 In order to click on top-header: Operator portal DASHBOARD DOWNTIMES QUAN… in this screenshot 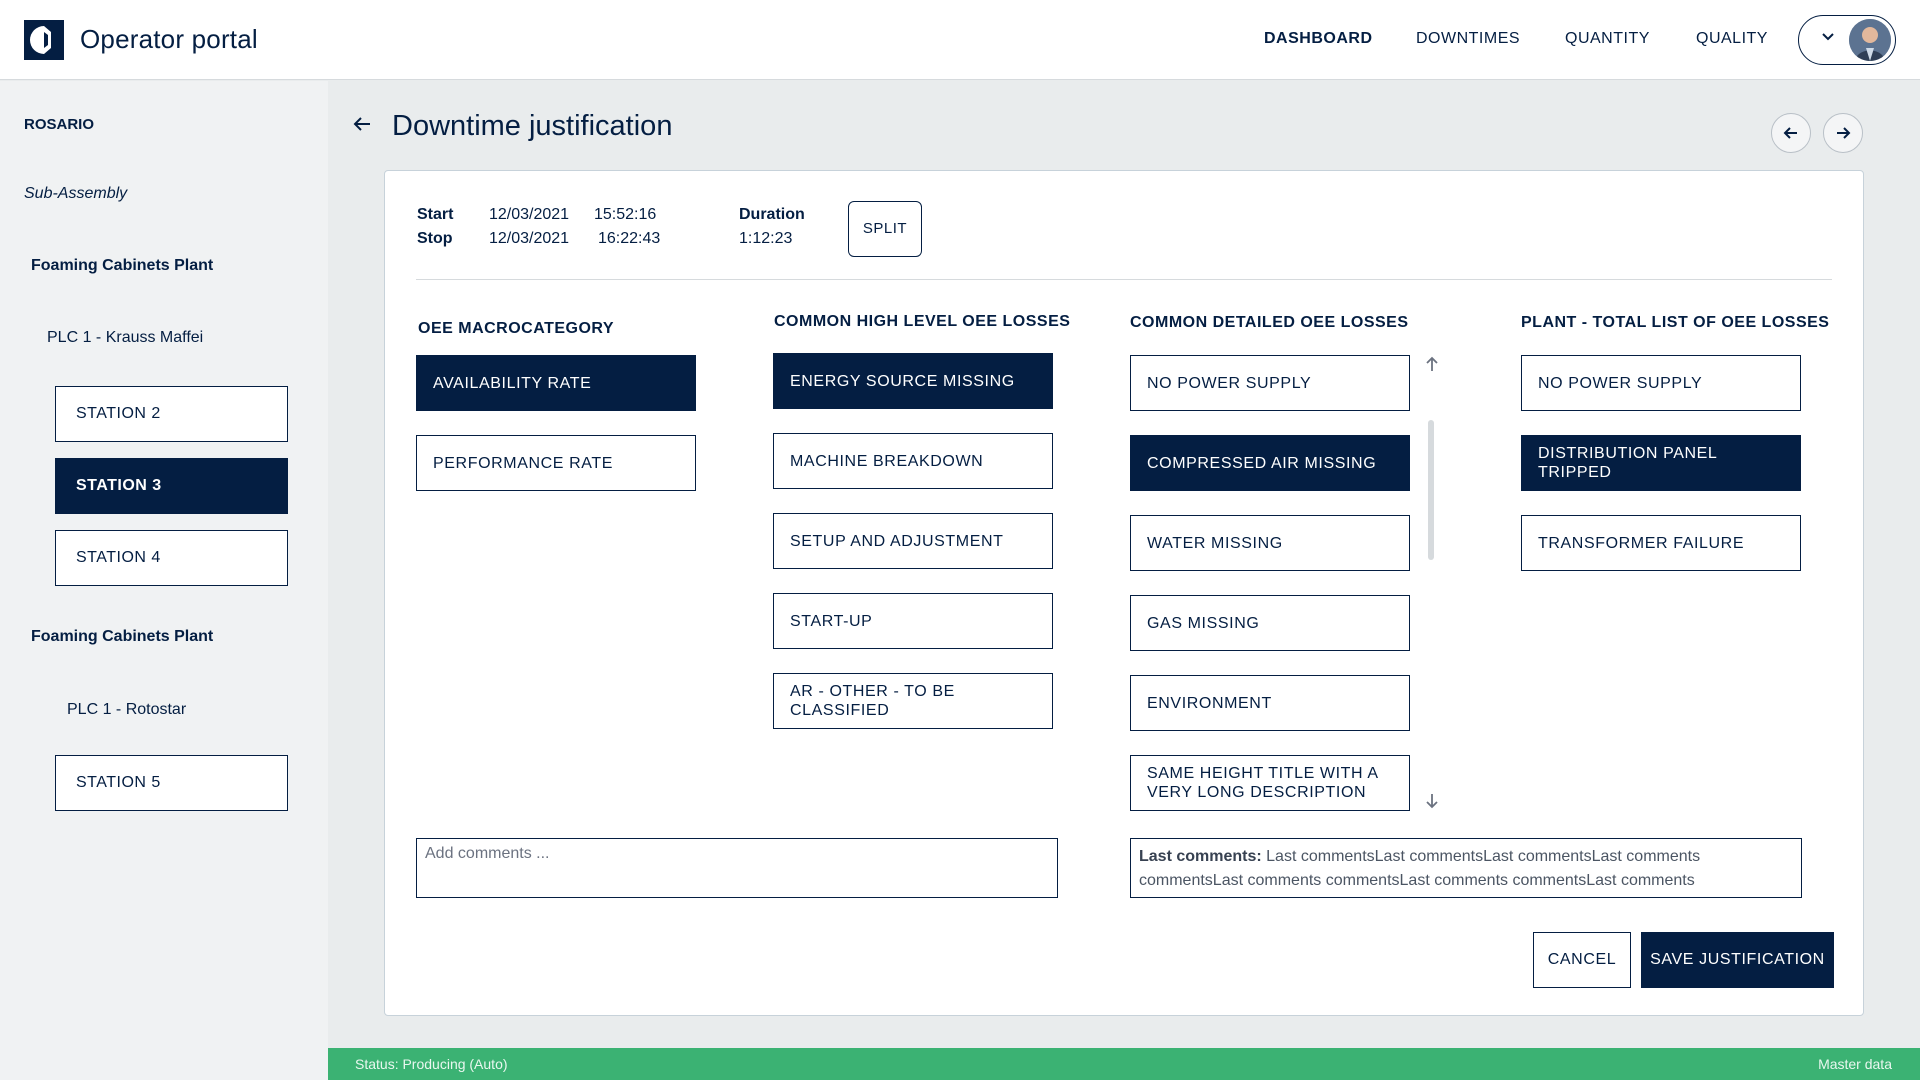, I will do `click(960, 40)`.